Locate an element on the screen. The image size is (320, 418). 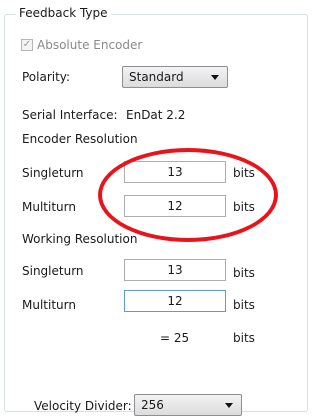
working-total-unit: bits is located at coordinates (244, 338).